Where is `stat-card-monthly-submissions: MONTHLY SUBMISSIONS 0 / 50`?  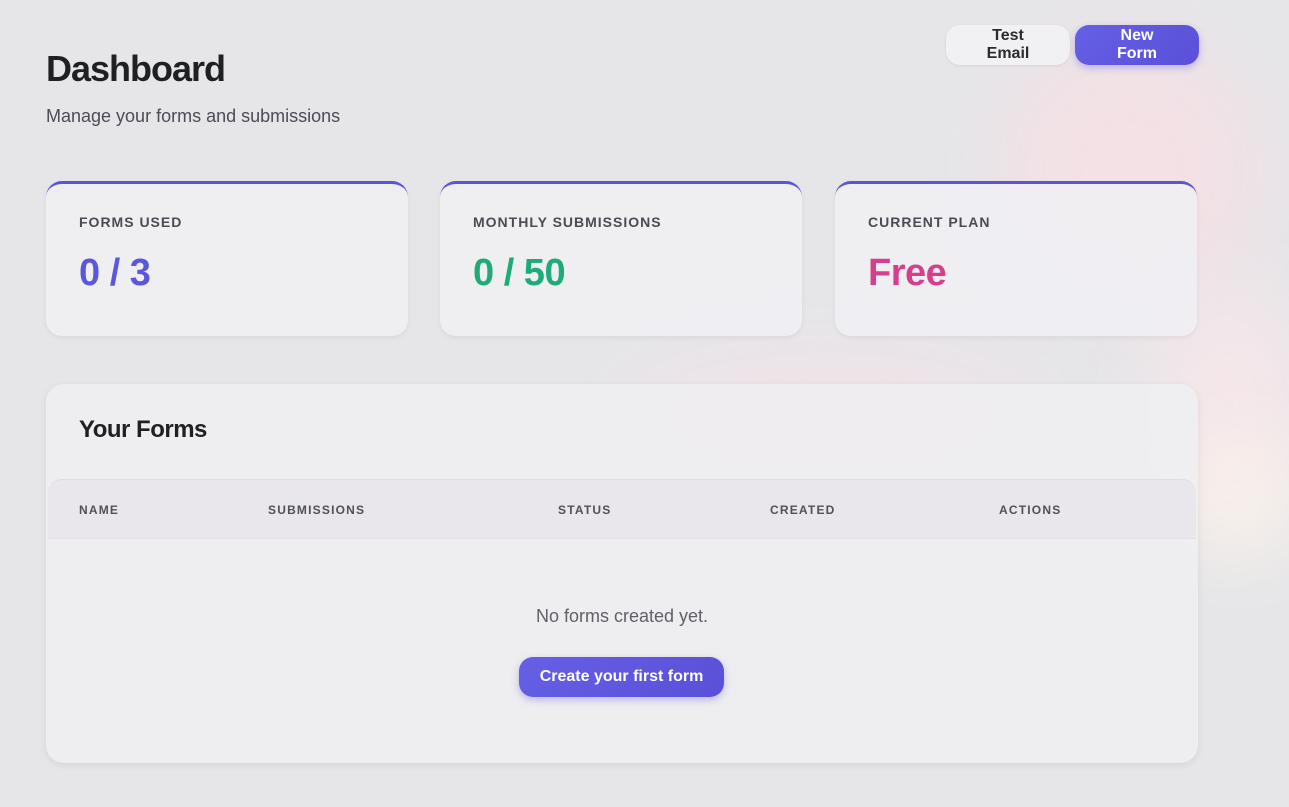
stat-card-monthly-submissions: MONTHLY SUBMISSIONS 0 / 50 is located at coordinates (621, 258).